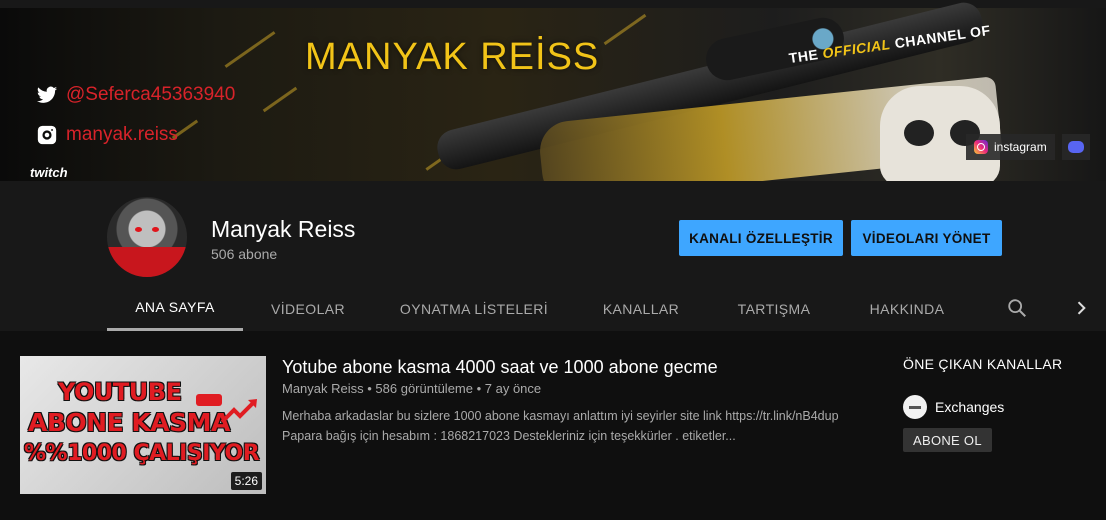 Image resolution: width=1106 pixels, height=520 pixels. What do you see at coordinates (1081, 308) in the screenshot?
I see `chevron-right-icon` at bounding box center [1081, 308].